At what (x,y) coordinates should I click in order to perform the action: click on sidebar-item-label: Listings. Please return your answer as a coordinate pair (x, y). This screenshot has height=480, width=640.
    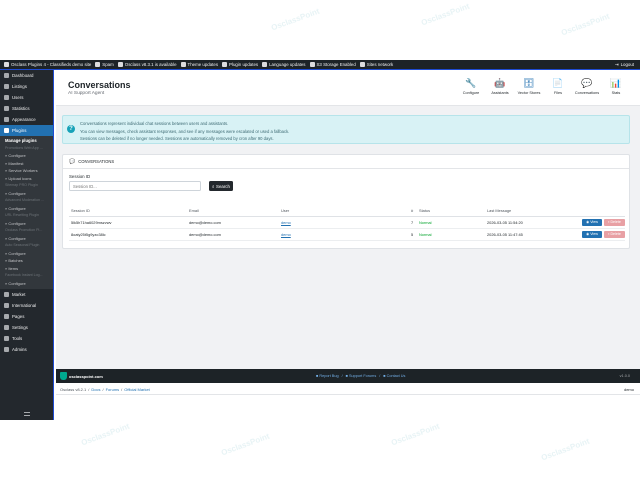
    Looking at the image, I should click on (19, 86).